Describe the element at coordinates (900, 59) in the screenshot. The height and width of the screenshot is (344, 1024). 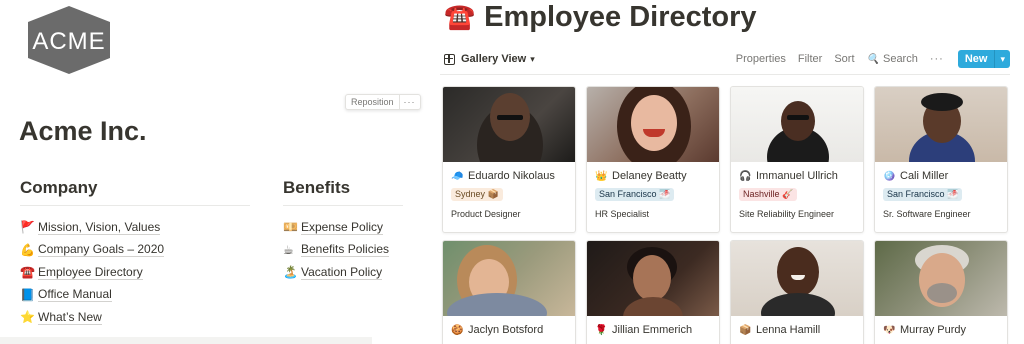
I see `search-label: Search` at that location.